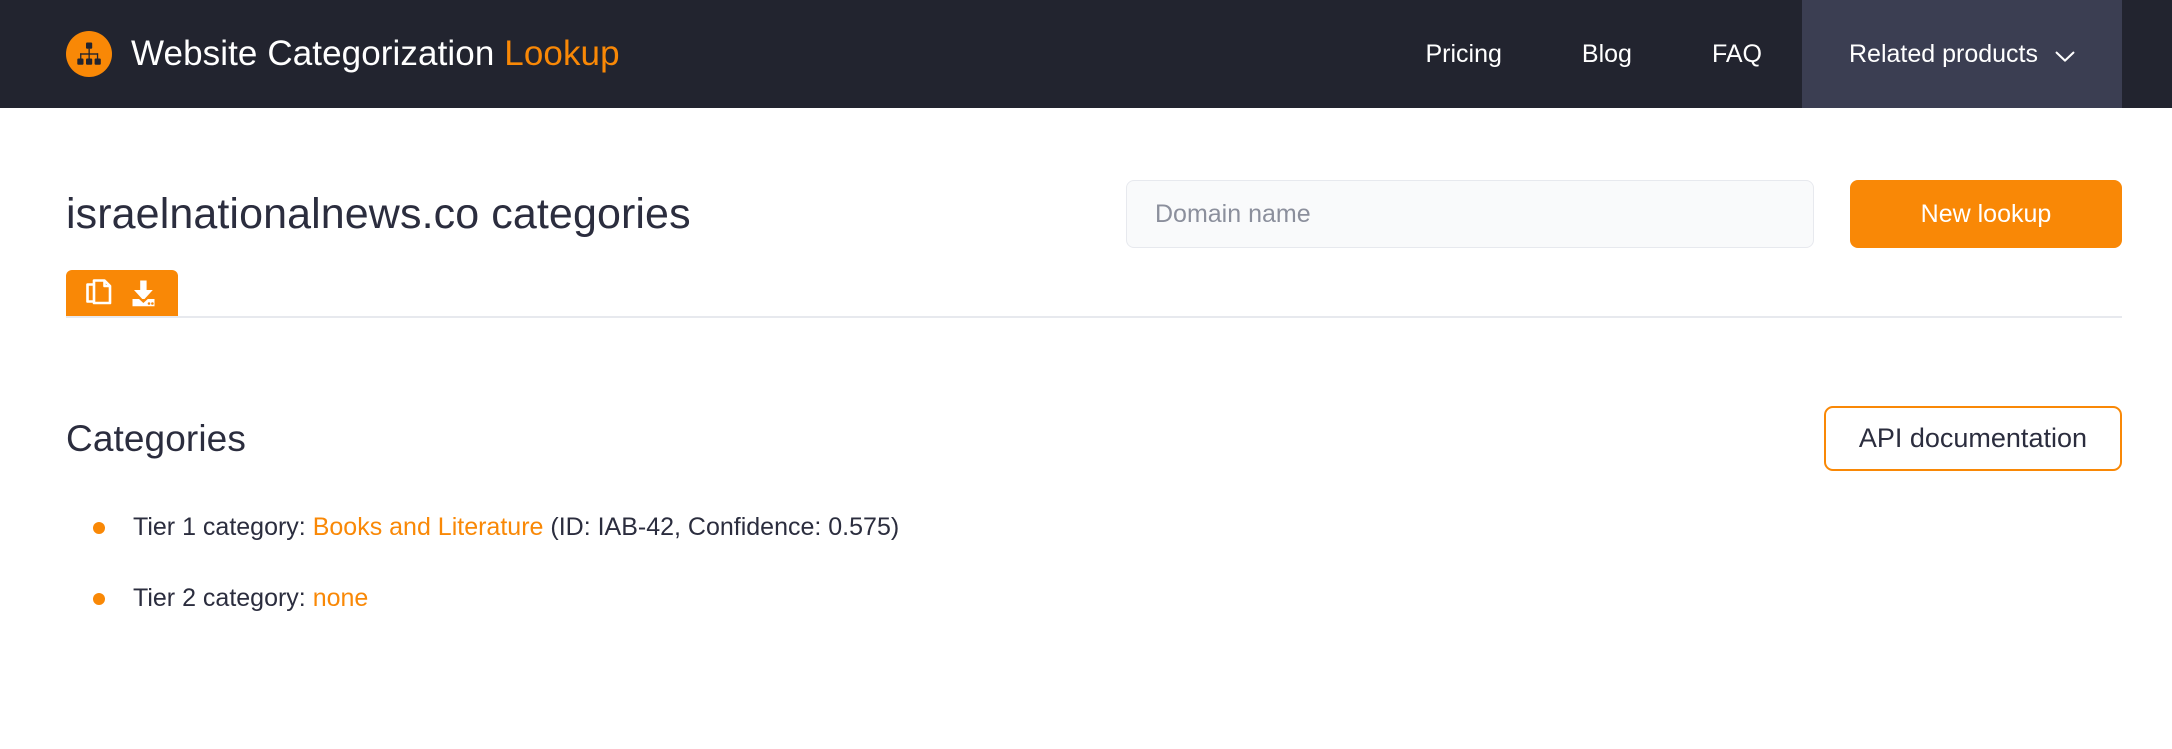 The width and height of the screenshot is (2172, 749). I want to click on tier-2-category-value: none, so click(340, 598).